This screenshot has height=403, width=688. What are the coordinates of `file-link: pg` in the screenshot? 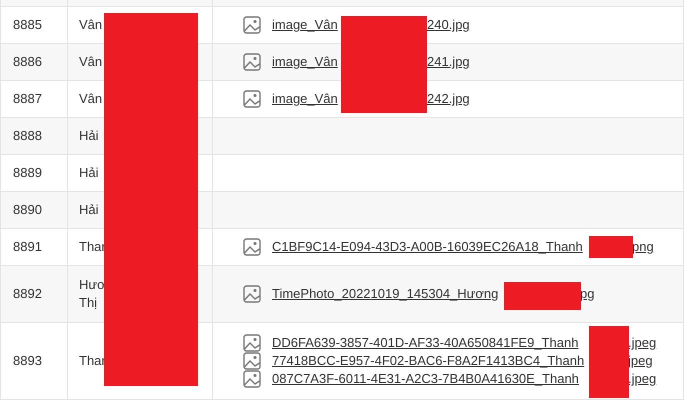 It's located at (587, 294).